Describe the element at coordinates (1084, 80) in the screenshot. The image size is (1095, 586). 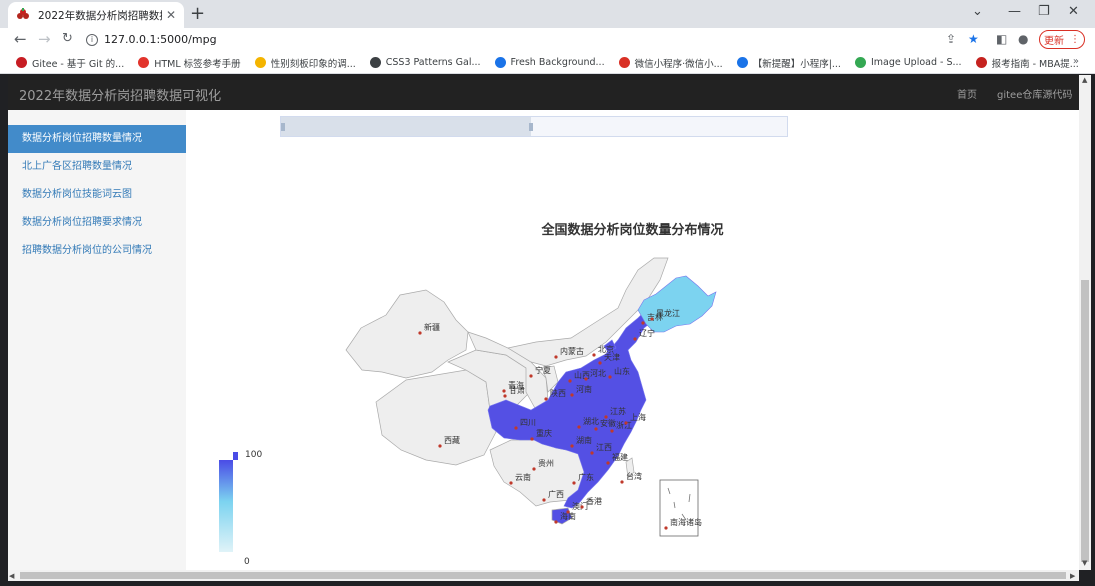
I see `scroll-up-icon: ▲` at that location.